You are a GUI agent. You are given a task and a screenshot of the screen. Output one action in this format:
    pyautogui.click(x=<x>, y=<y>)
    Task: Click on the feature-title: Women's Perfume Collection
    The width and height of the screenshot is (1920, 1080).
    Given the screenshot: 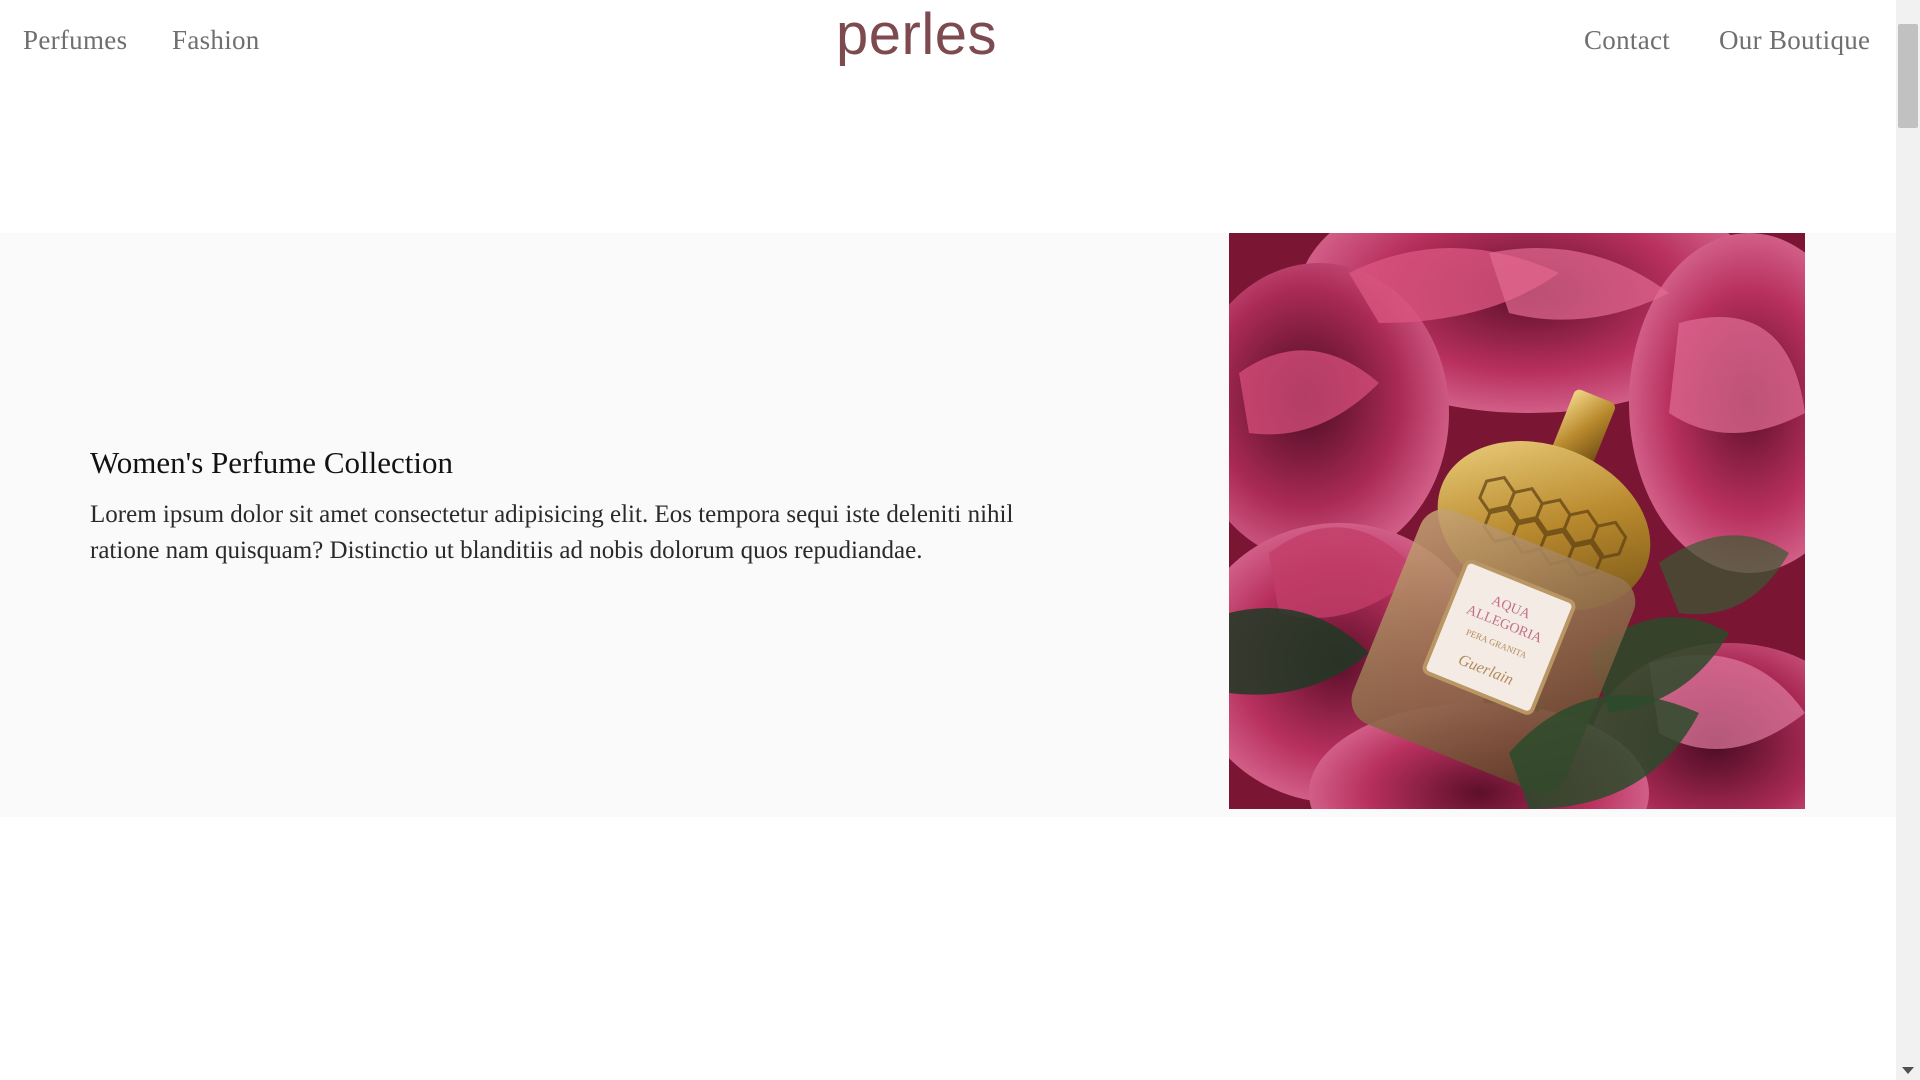 What is the action you would take?
    pyautogui.click(x=271, y=462)
    